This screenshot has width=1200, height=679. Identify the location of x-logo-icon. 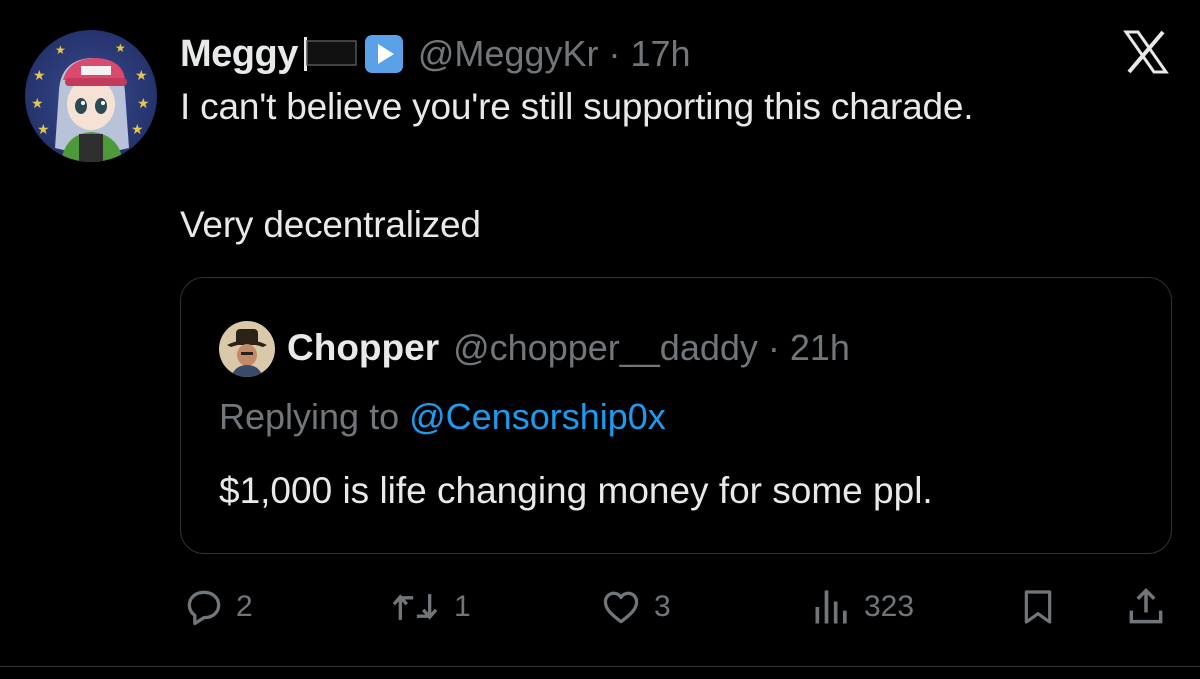
(1146, 52).